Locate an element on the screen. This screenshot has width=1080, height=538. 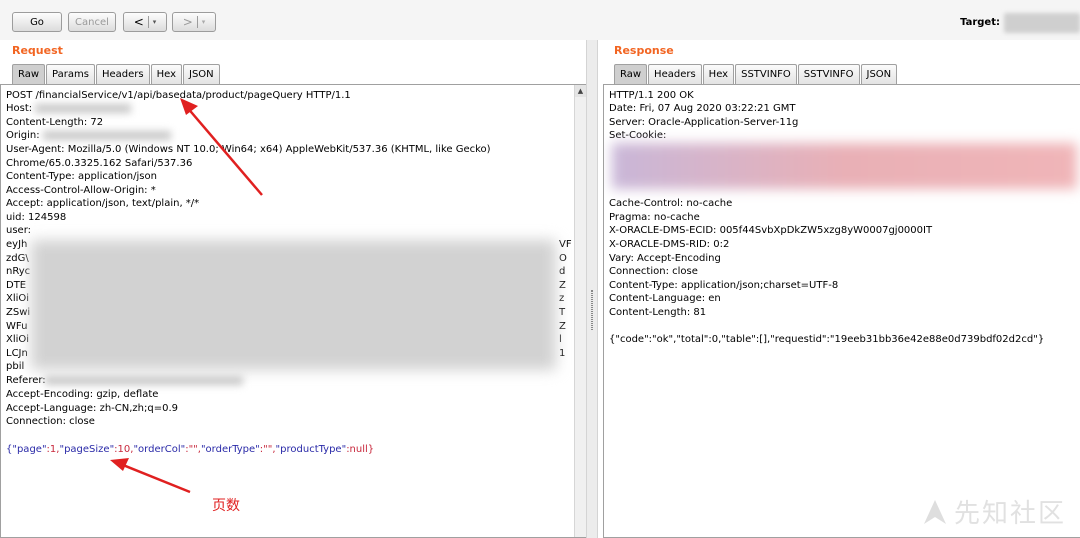
watermark: 先知社区 is located at coordinates (994, 511).